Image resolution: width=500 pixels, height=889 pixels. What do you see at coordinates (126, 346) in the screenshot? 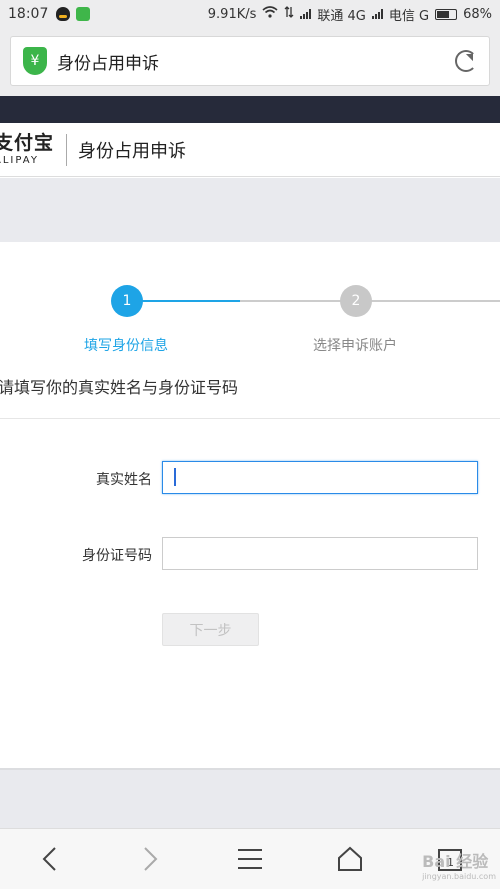
I see `step-1-label: 填写身份信息` at bounding box center [126, 346].